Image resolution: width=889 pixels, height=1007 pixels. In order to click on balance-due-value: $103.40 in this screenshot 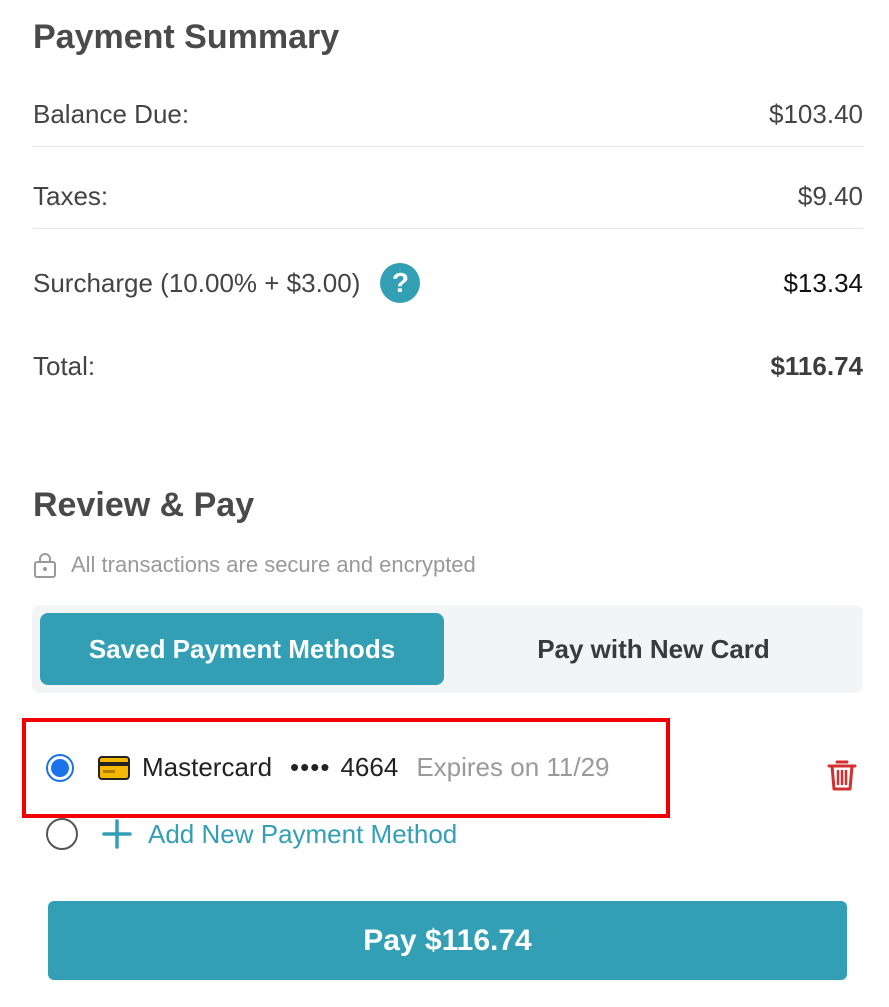, I will do `click(816, 113)`.